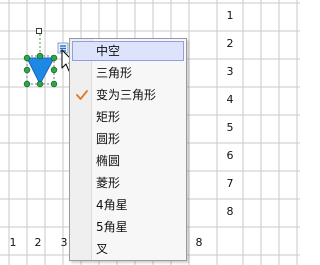 The height and width of the screenshot is (265, 320). Describe the element at coordinates (128, 249) in the screenshot. I see `menu-item-cross: 叉` at that location.